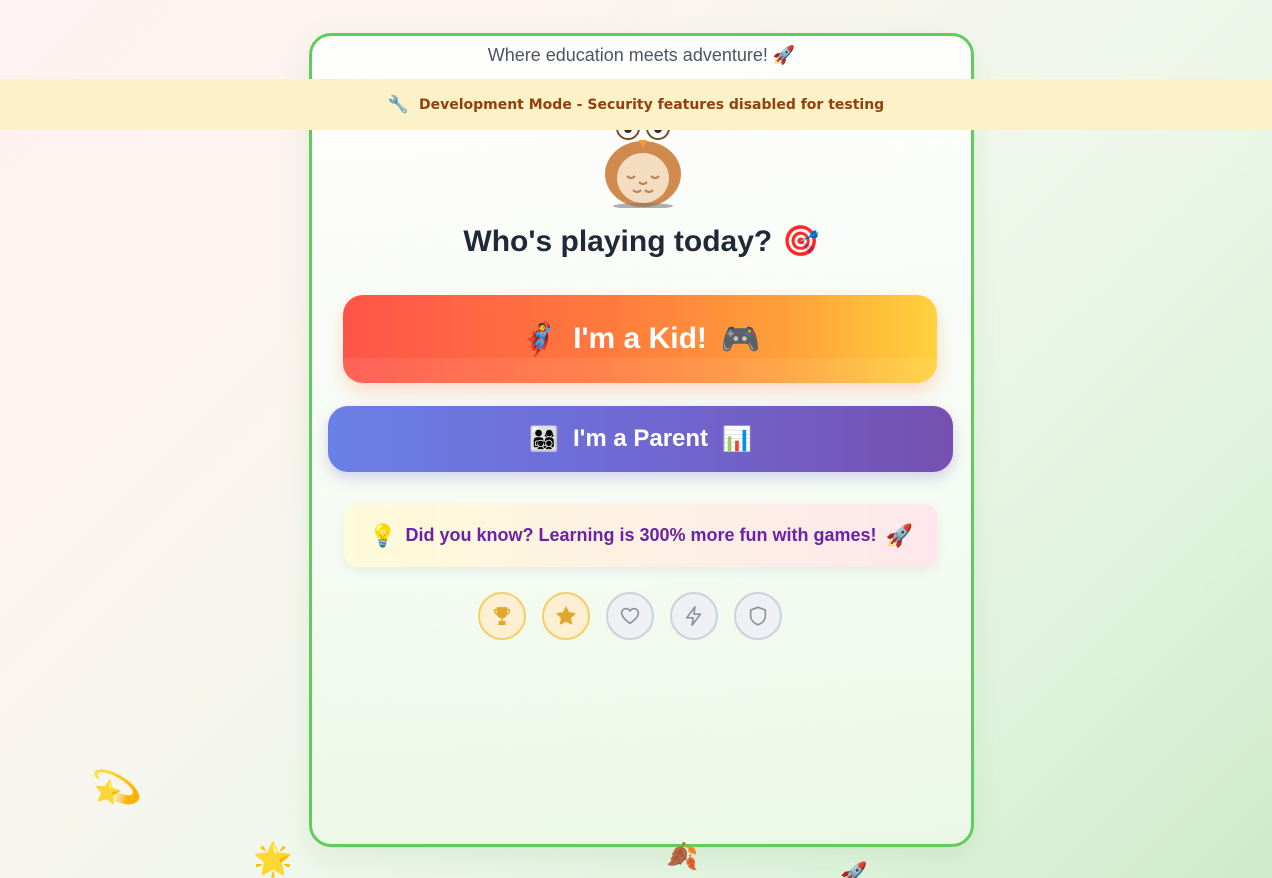 The image size is (1272, 878). What do you see at coordinates (618, 241) in the screenshot?
I see `heading-text: Who's playing today?` at bounding box center [618, 241].